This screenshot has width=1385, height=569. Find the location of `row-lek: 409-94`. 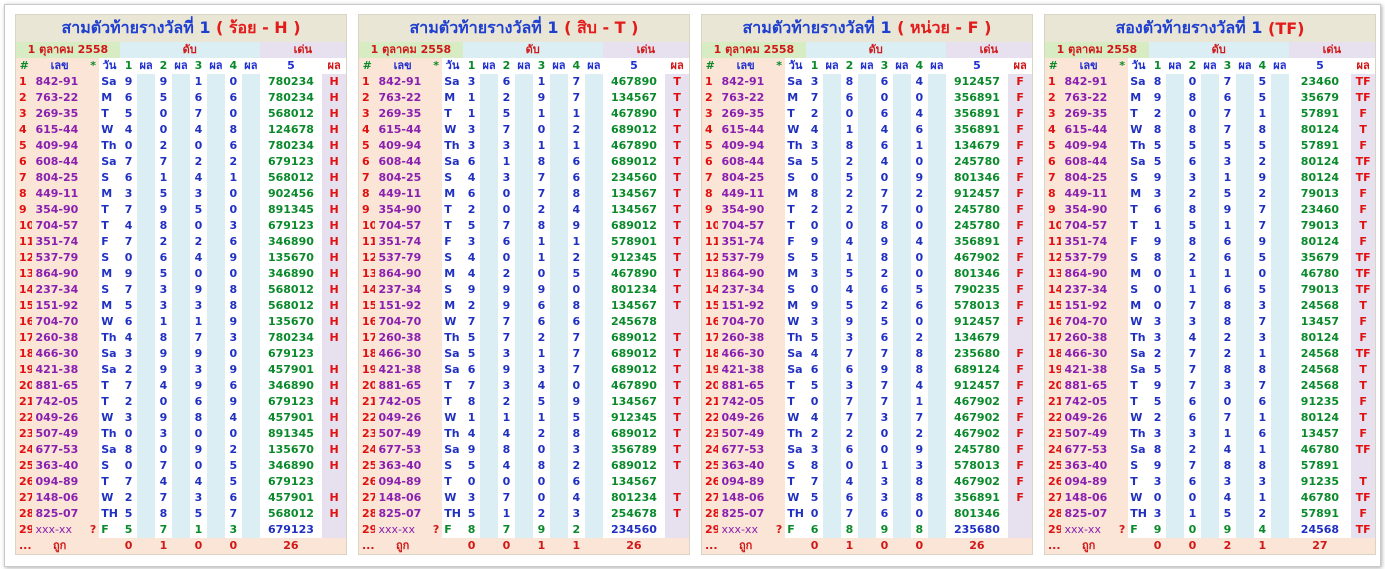

row-lek: 409-94 is located at coordinates (402, 146).